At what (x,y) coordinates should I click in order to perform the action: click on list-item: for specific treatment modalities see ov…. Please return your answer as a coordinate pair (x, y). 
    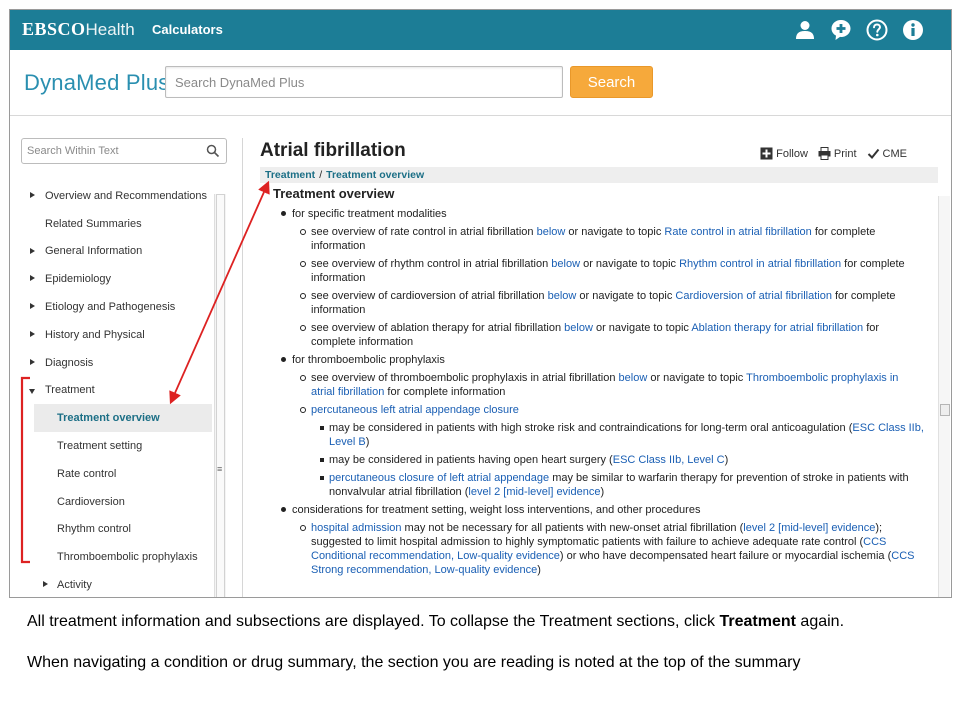
    Looking at the image, I should click on (598, 278).